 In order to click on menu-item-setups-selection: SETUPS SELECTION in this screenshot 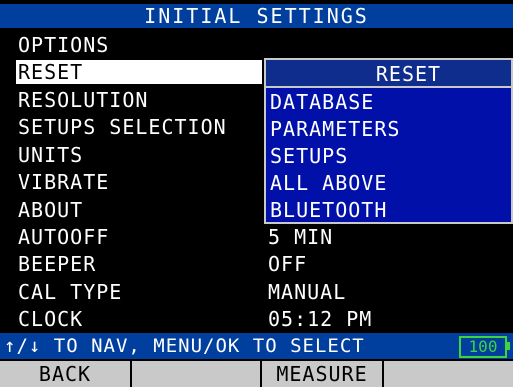, I will do `click(122, 127)`.